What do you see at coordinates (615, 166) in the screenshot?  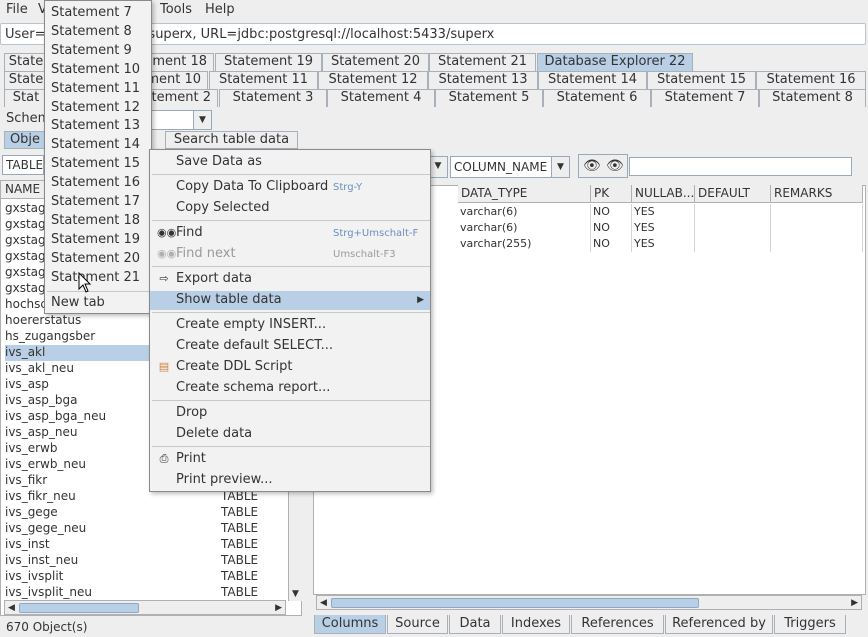 I see `binoculars-next-icon: 👁` at bounding box center [615, 166].